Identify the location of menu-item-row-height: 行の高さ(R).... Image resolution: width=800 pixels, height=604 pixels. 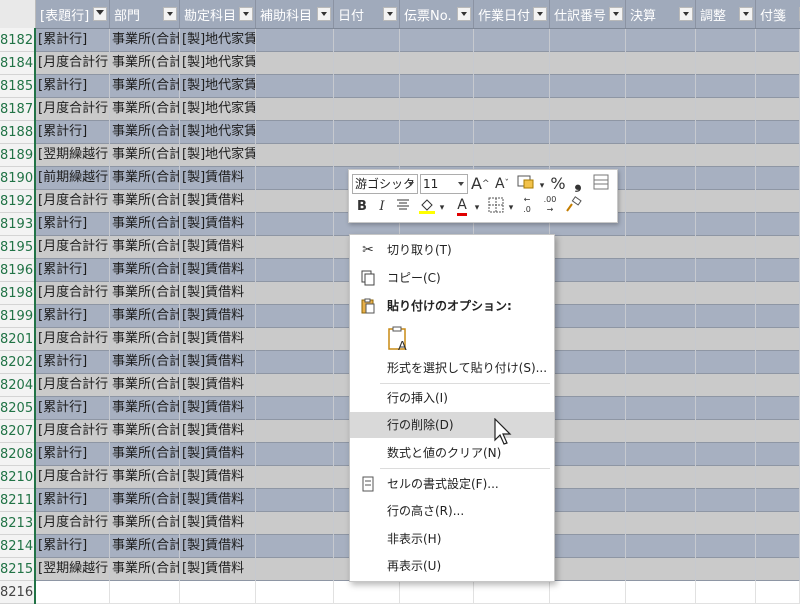
(452, 511).